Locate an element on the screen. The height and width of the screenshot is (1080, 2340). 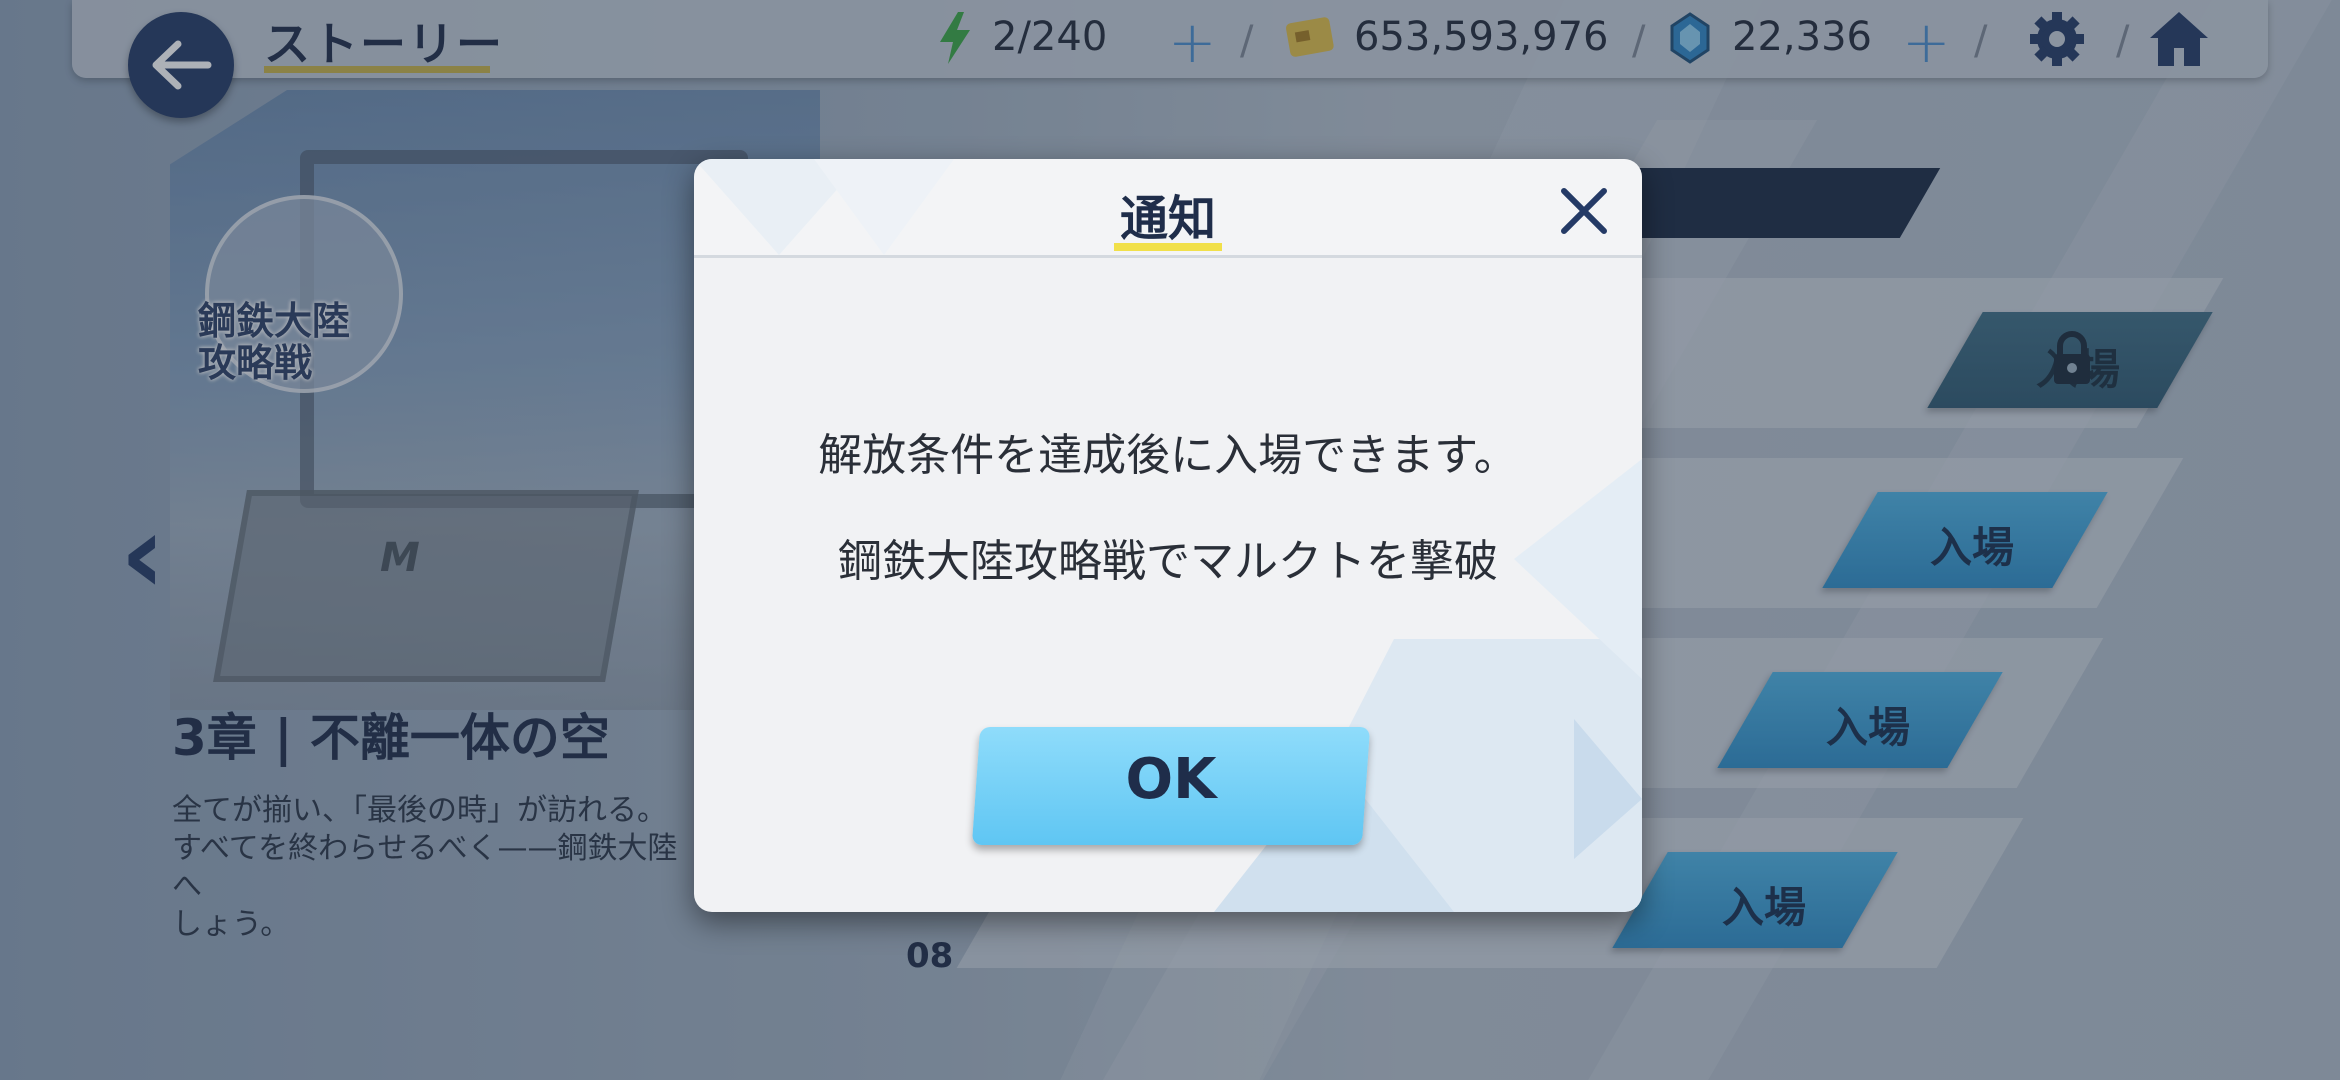
close-icon is located at coordinates (1584, 211).